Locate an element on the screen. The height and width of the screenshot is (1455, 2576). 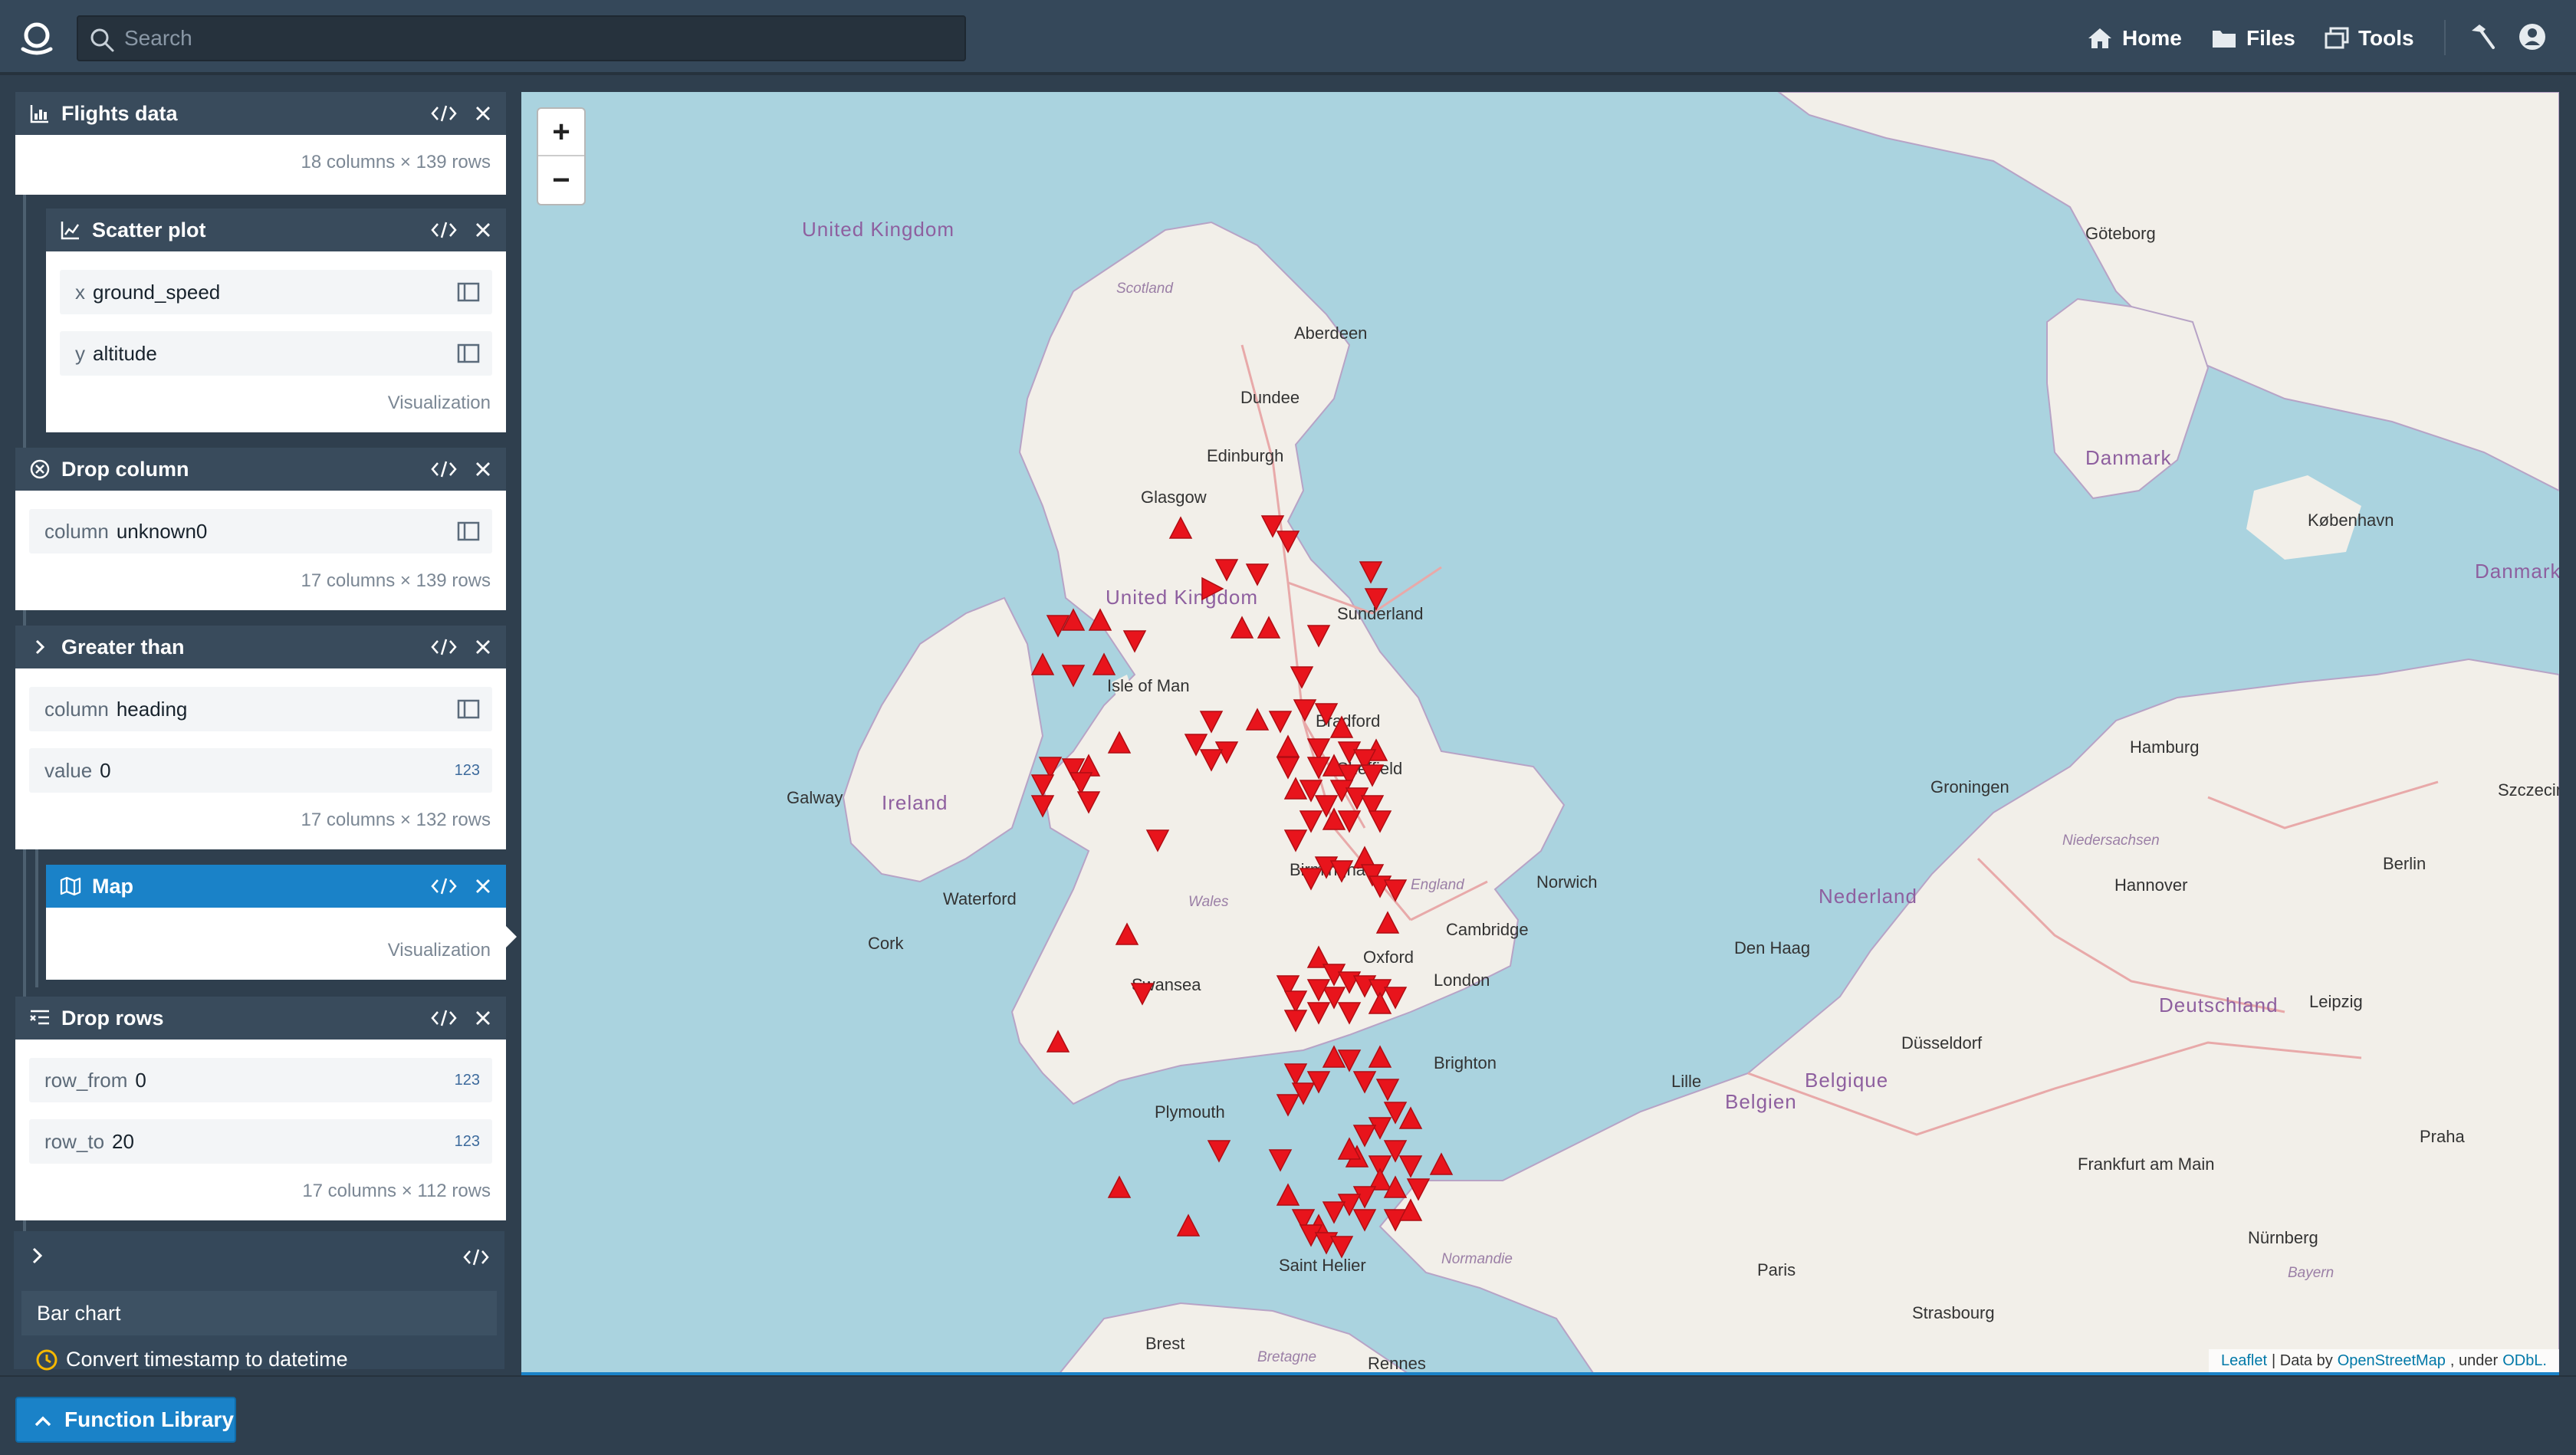
card-header: Scatter plot is located at coordinates (276, 230).